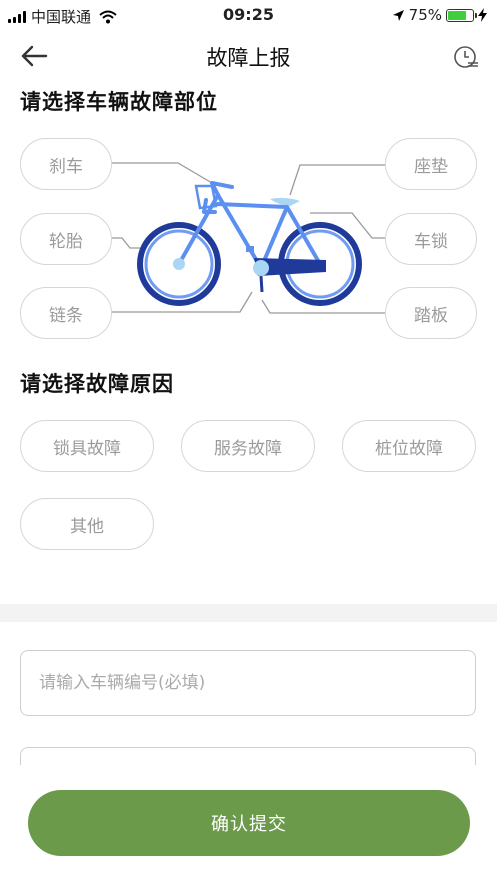 The width and height of the screenshot is (497, 883). What do you see at coordinates (87, 446) in the screenshot?
I see `reason-chip-lock-fault: 锁具故障` at bounding box center [87, 446].